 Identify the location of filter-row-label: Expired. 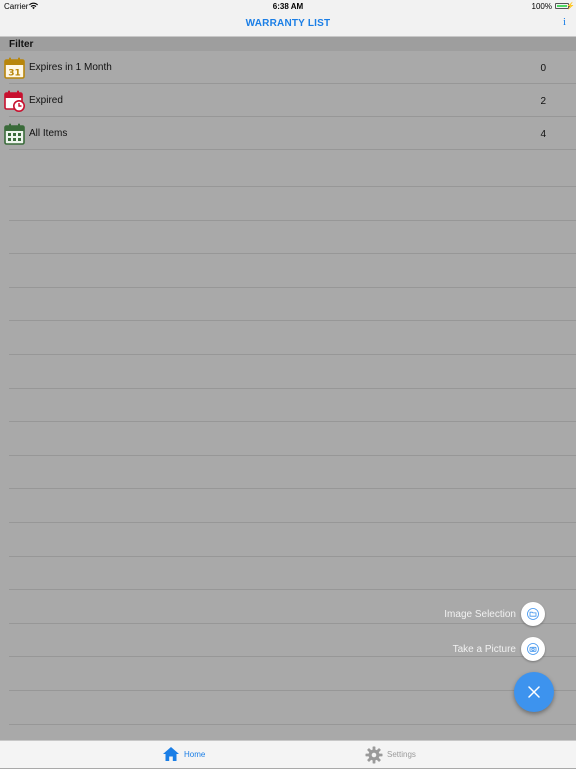
(46, 100).